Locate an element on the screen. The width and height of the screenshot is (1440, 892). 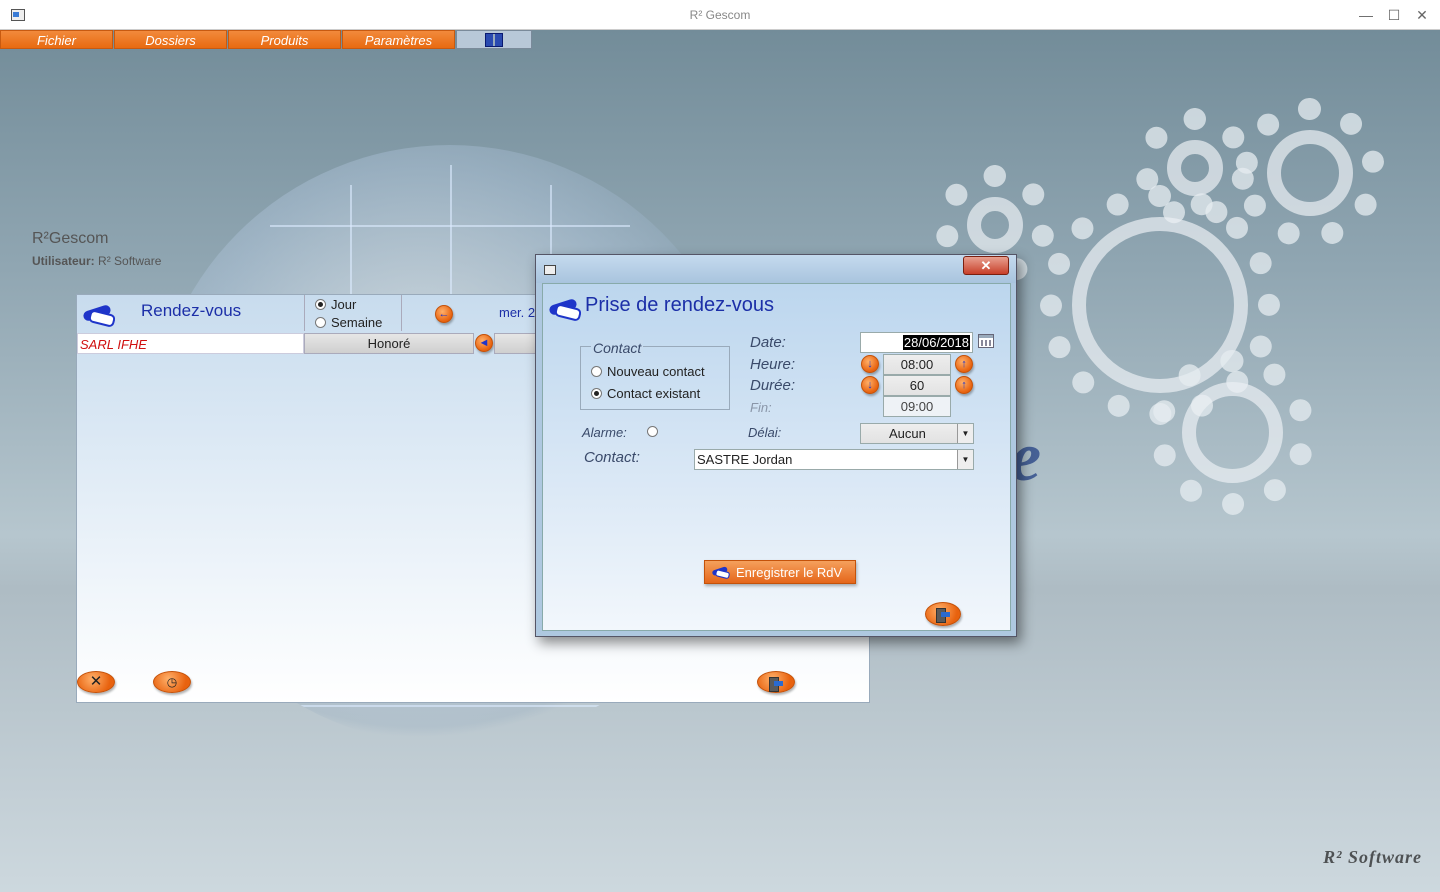
menu-dossiers: Dossiers is located at coordinates (170, 39).